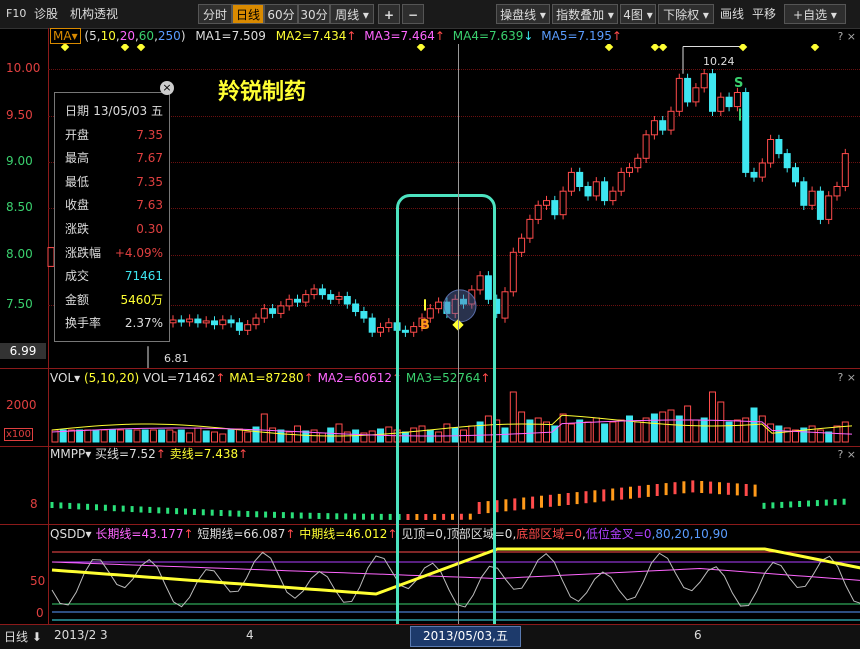 This screenshot has height=649, width=860. Describe the element at coordinates (430, 636) in the screenshot. I see `time-axis-bar: 日线 ⬇ 2013/2 3 4 2013/05/03,五 6` at that location.